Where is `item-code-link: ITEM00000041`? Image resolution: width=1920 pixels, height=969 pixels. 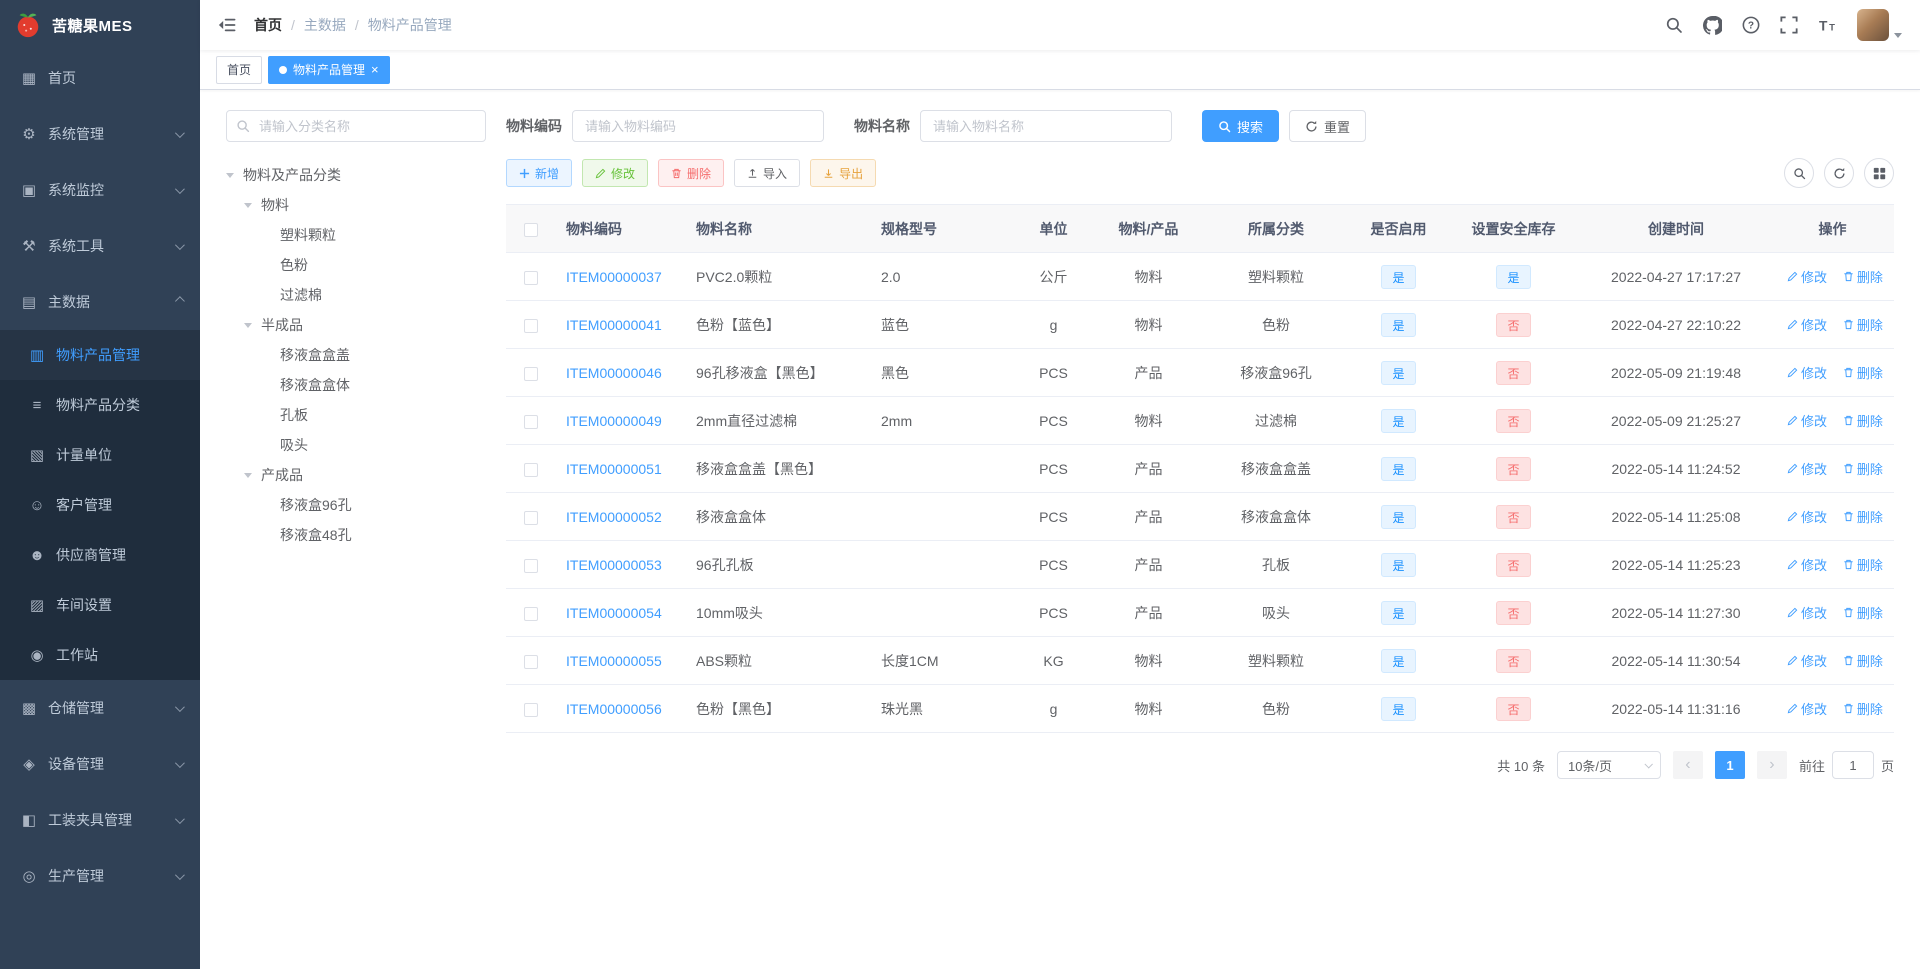 item-code-link: ITEM00000041 is located at coordinates (614, 325).